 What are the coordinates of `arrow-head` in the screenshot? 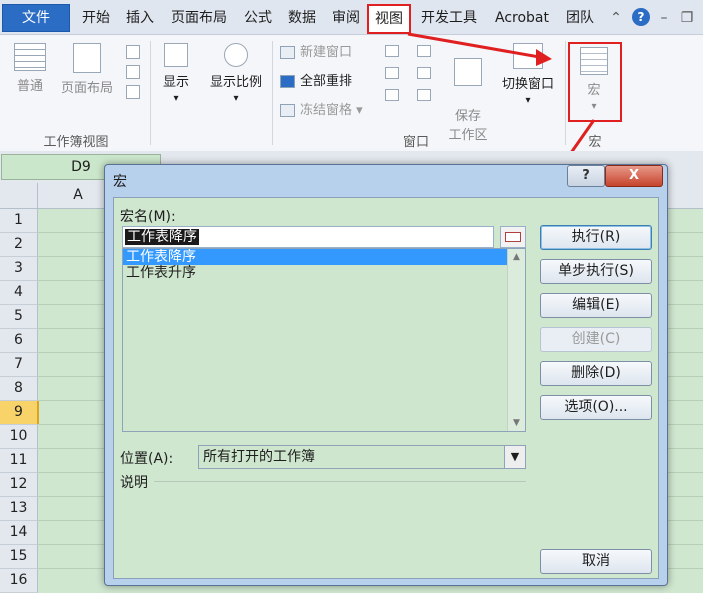 It's located at (544, 57).